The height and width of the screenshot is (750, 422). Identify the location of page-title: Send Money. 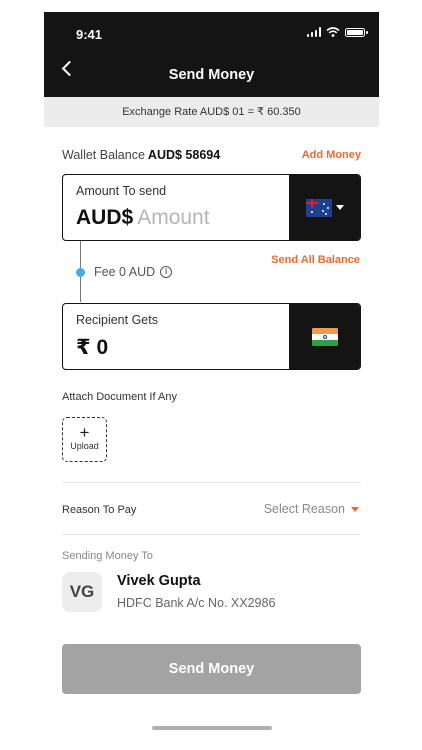
(211, 75).